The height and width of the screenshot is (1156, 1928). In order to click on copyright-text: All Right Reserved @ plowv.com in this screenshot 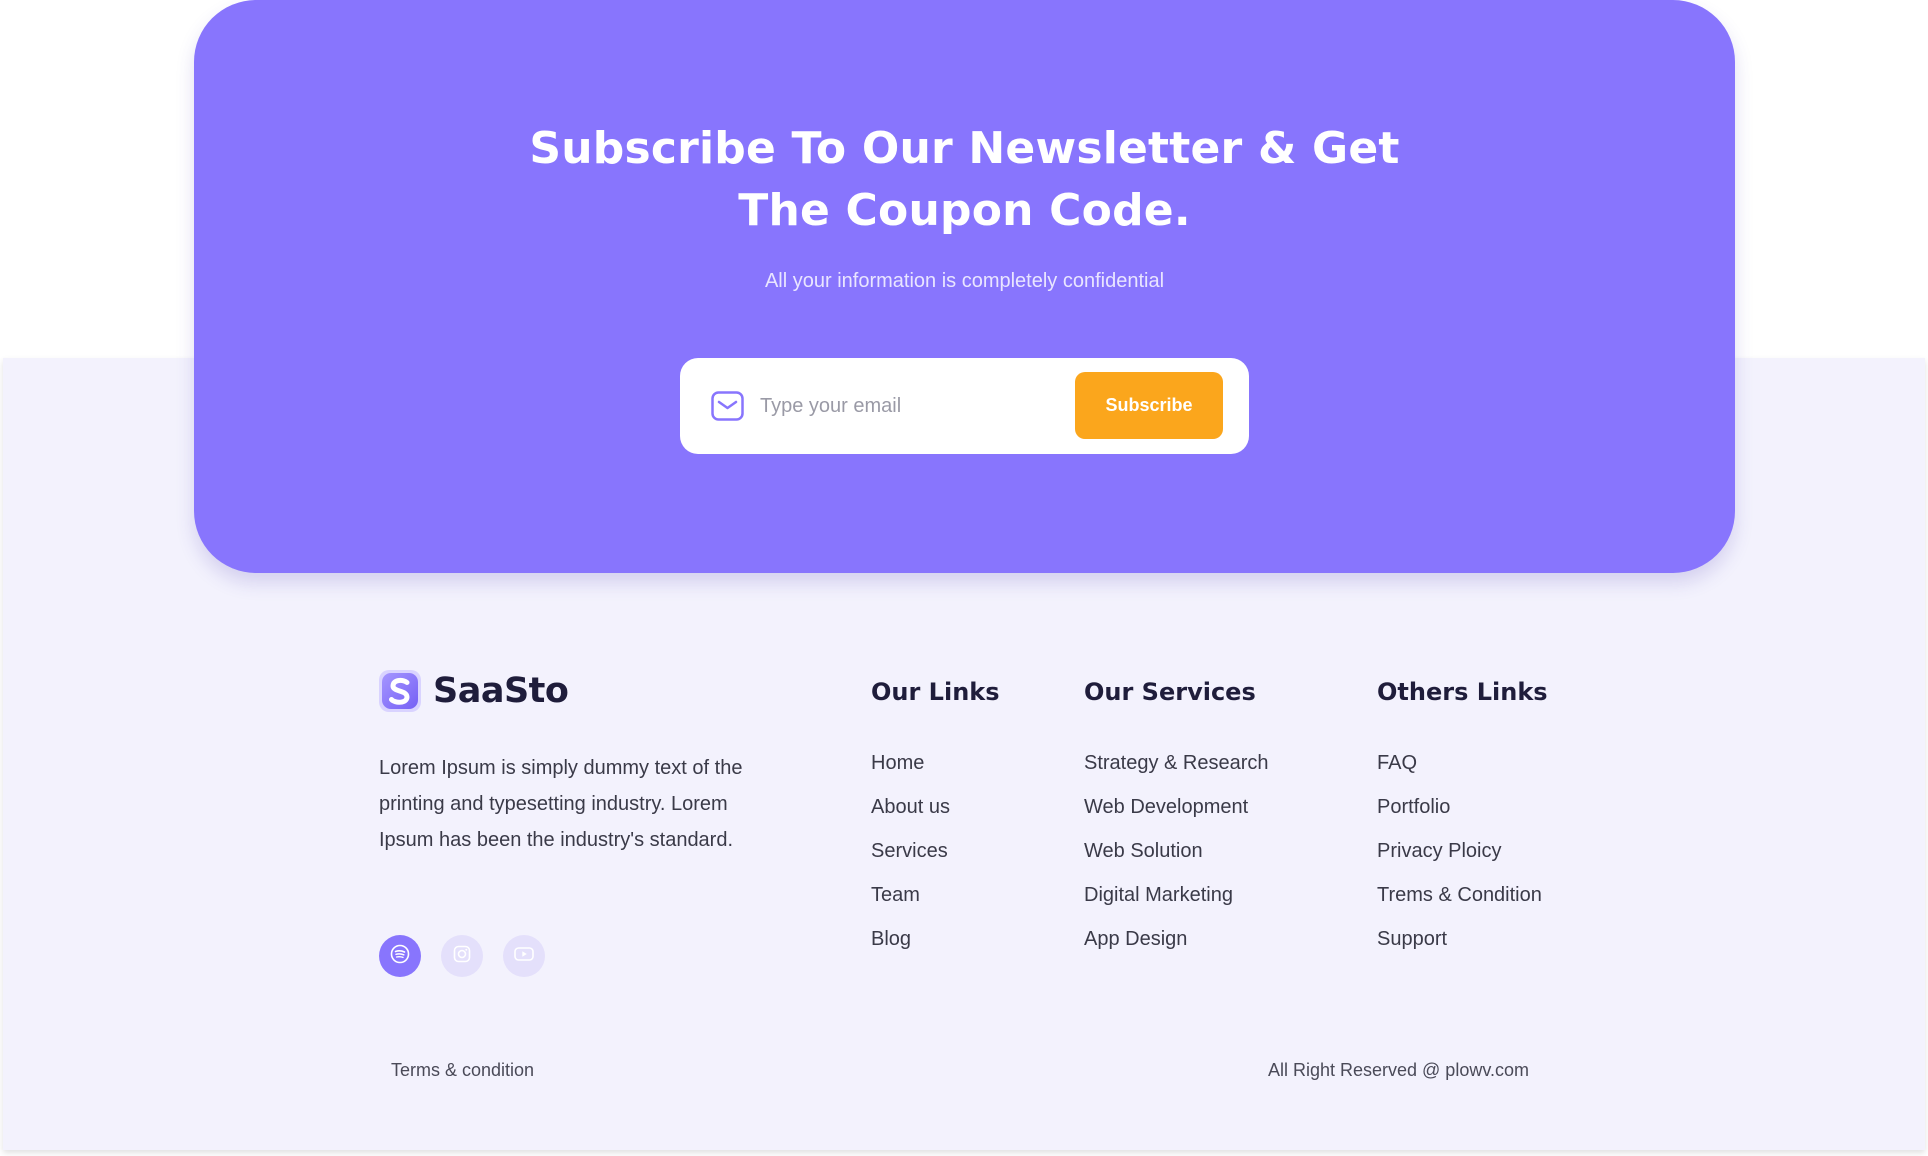, I will do `click(1398, 1070)`.